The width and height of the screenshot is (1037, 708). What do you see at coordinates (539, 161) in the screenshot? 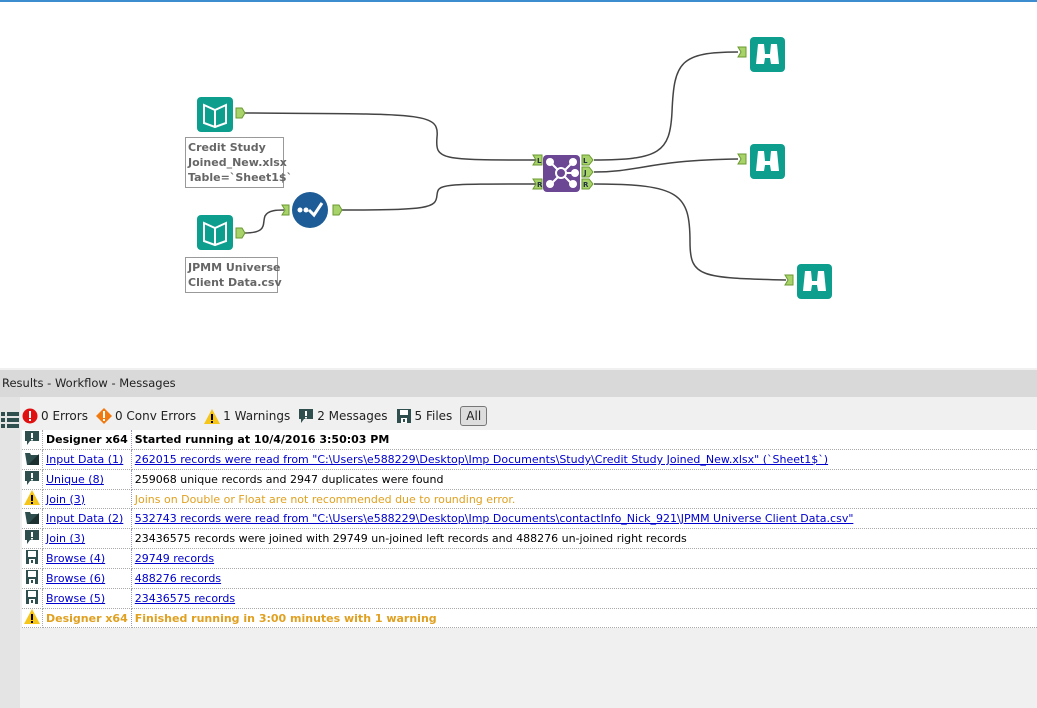
I see `join-anchor-l: L` at bounding box center [539, 161].